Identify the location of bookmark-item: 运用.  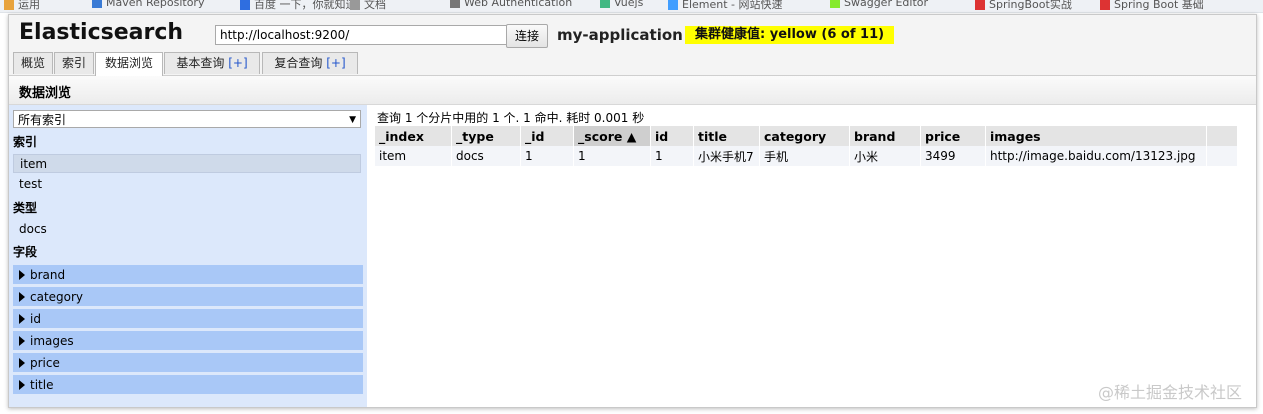
(22, 5).